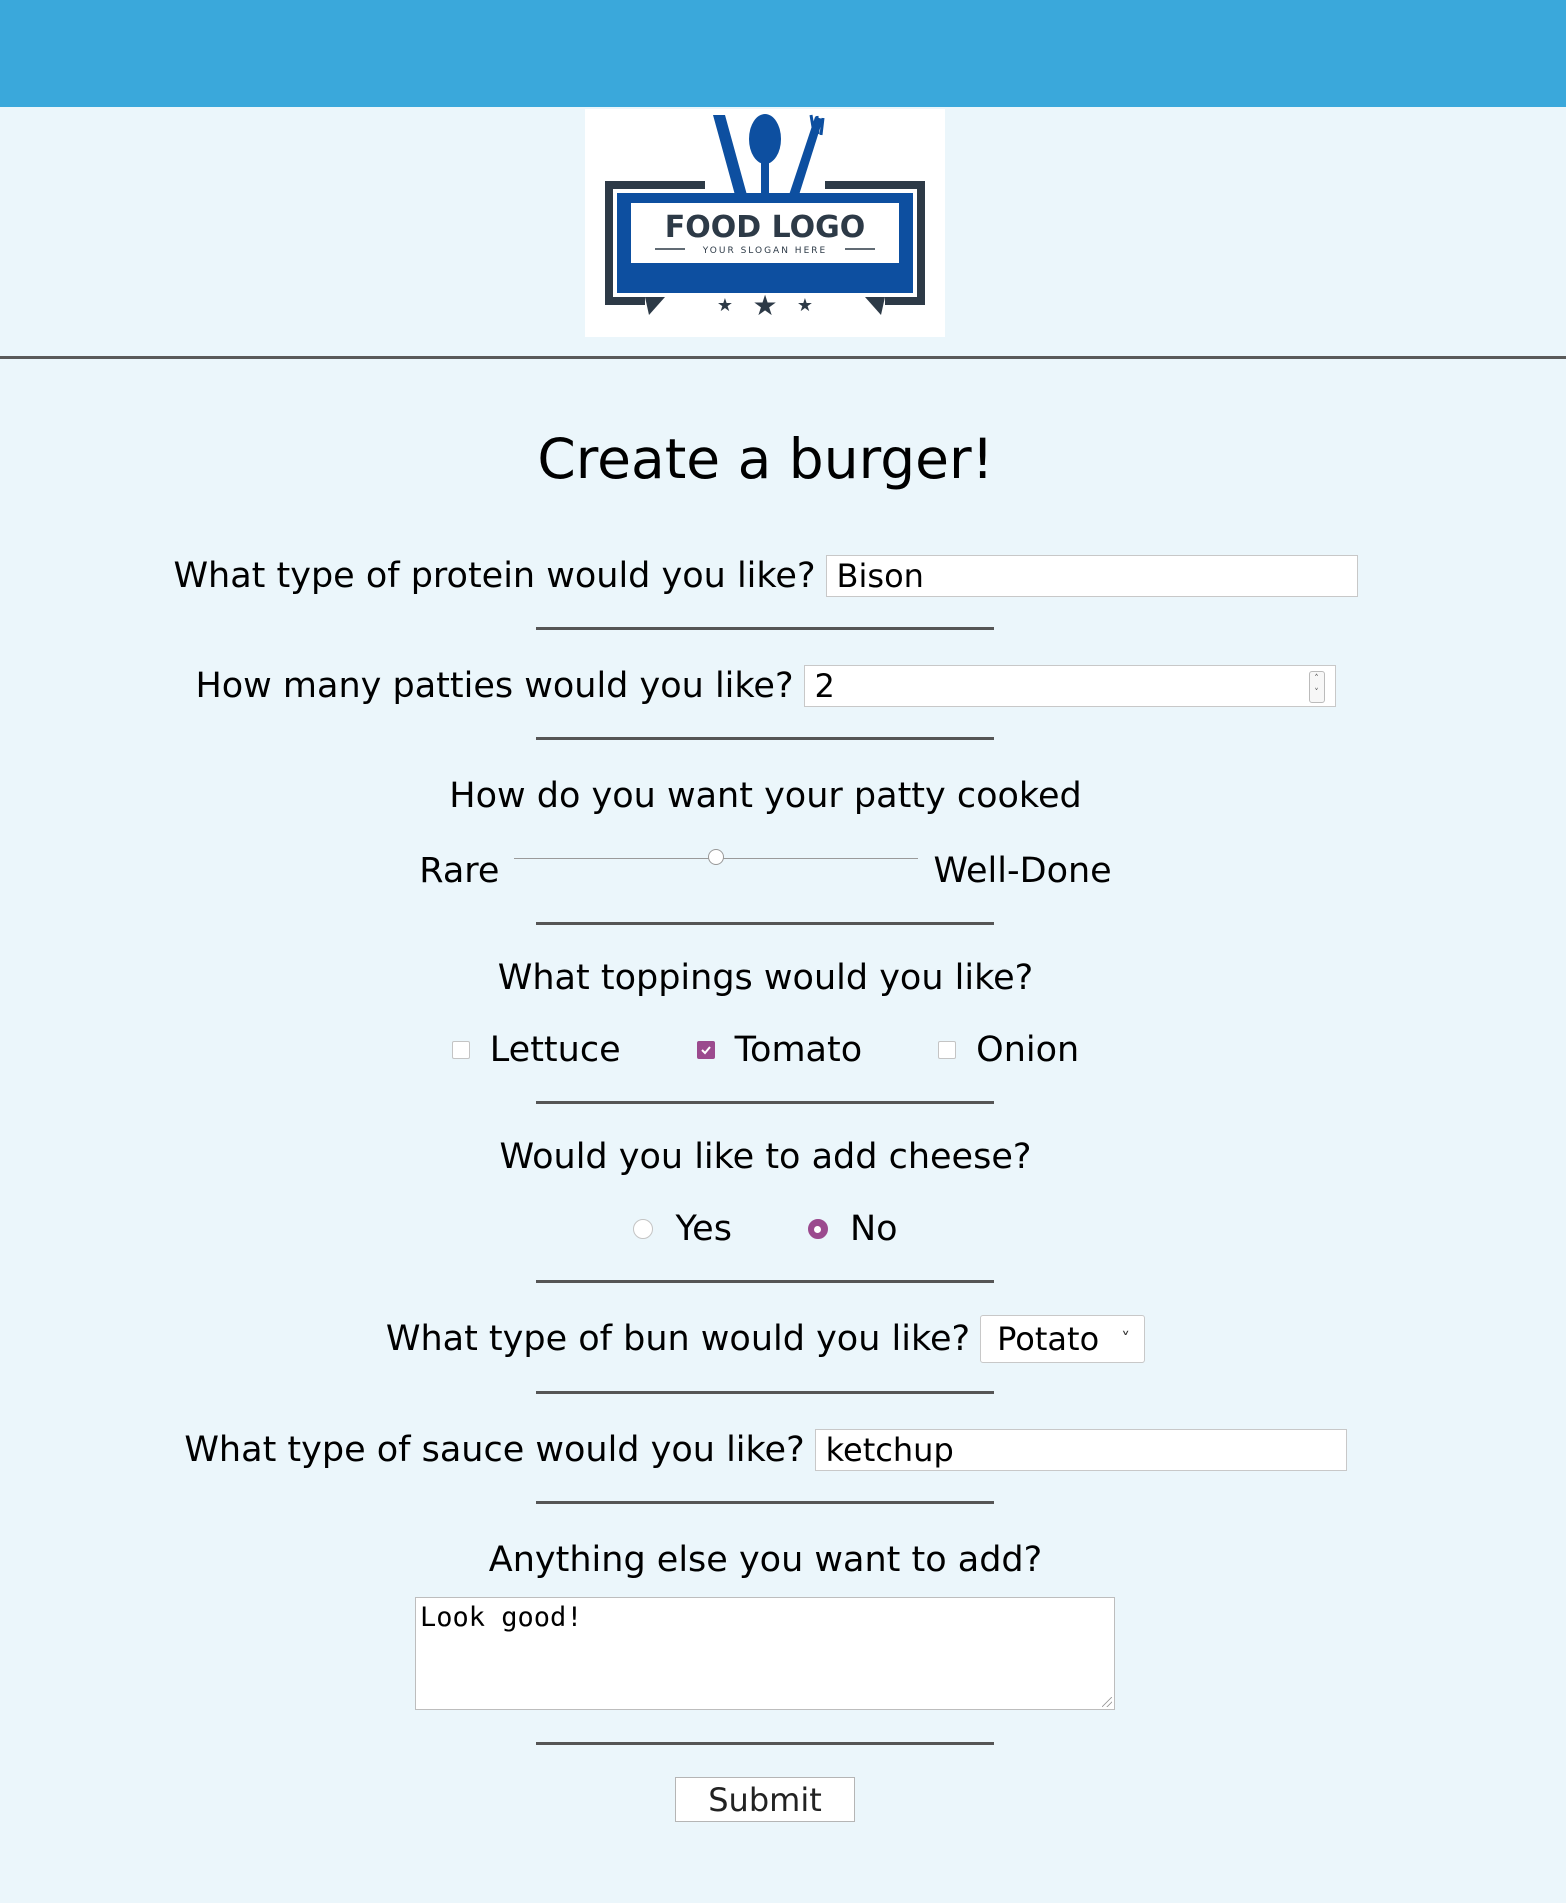 The image size is (1566, 1903). I want to click on cheese-question-row: Would you like to add cheese?, so click(765, 1157).